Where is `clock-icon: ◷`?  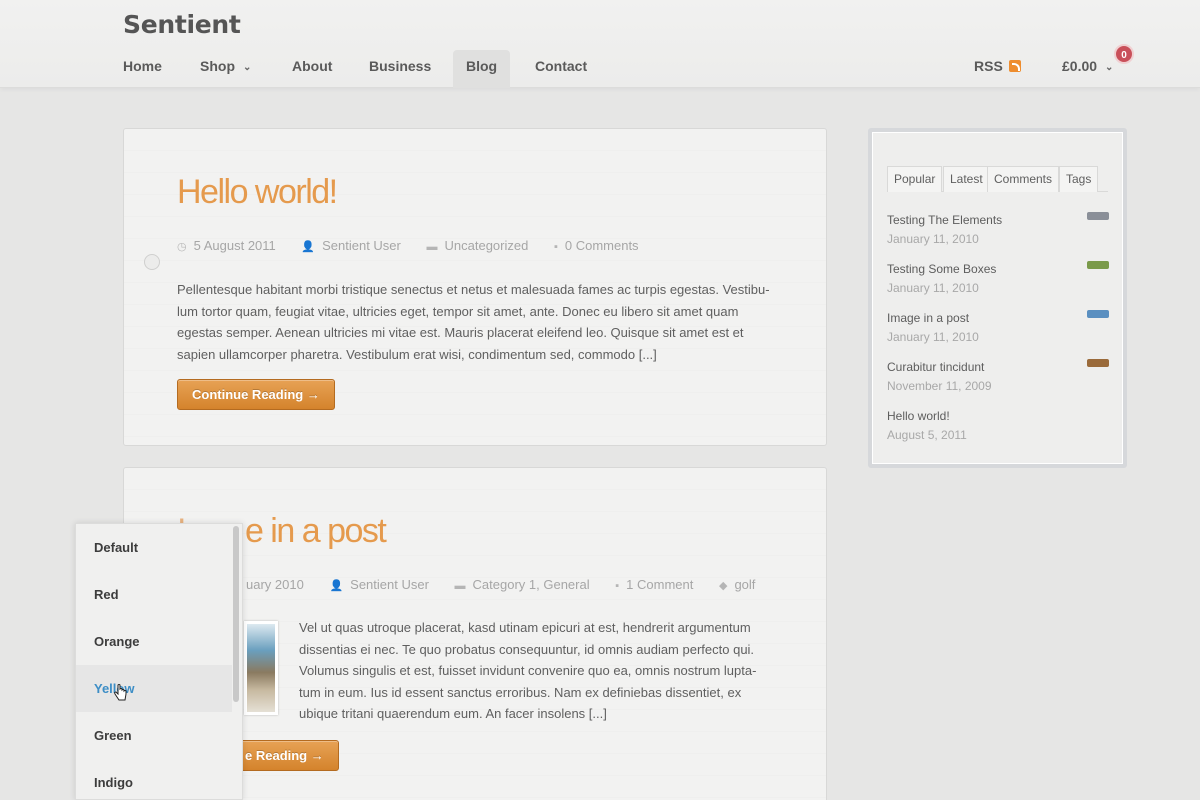 clock-icon: ◷ is located at coordinates (182, 247).